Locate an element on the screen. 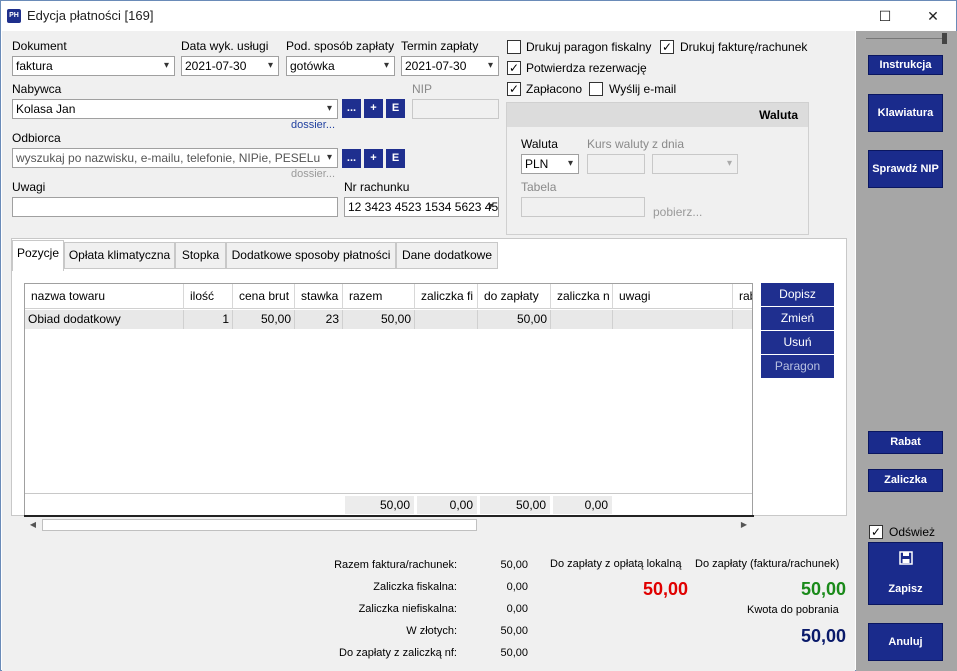 Image resolution: width=957 pixels, height=671 pixels. table-row-cell: 1 is located at coordinates (208, 319).